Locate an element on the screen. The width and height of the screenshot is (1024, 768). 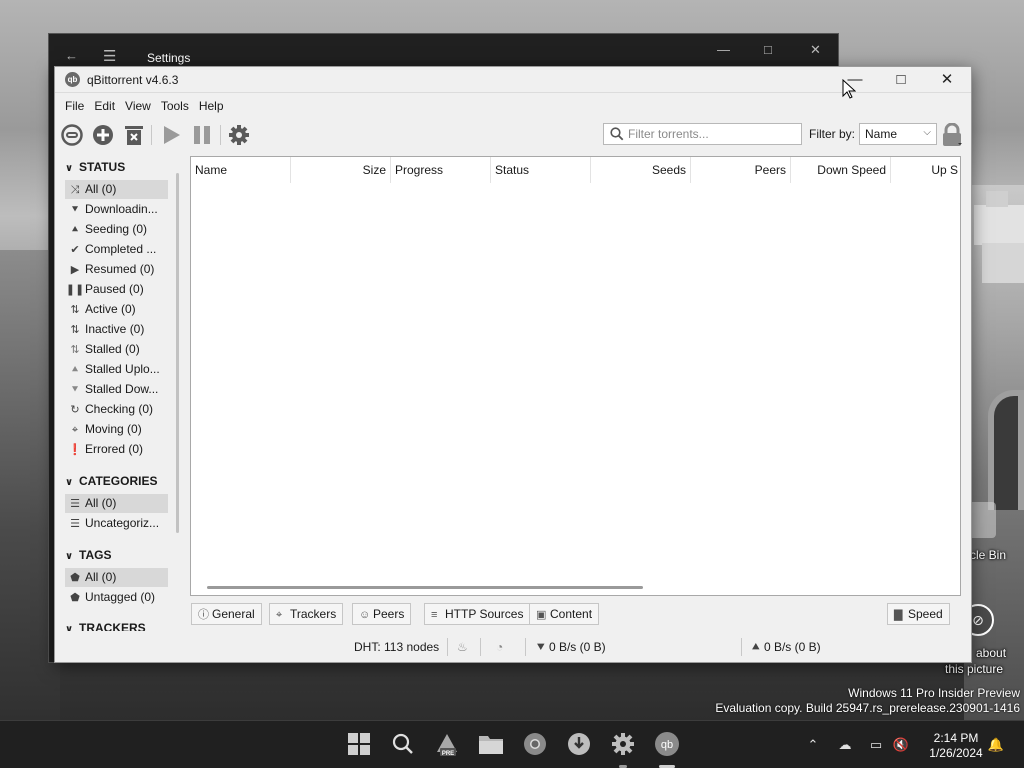
sidebar-scrollbar is located at coordinates (177, 353).